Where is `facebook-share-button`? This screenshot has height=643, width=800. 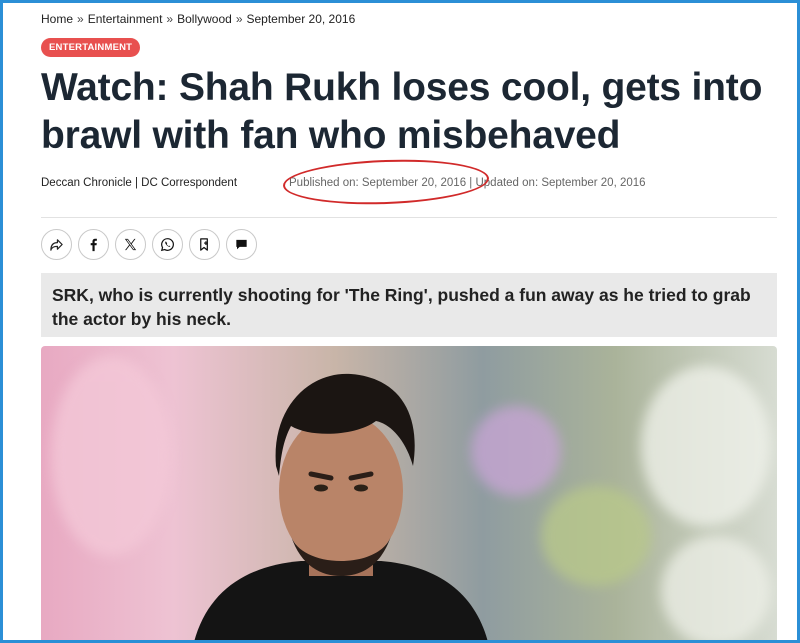
facebook-share-button is located at coordinates (93, 244).